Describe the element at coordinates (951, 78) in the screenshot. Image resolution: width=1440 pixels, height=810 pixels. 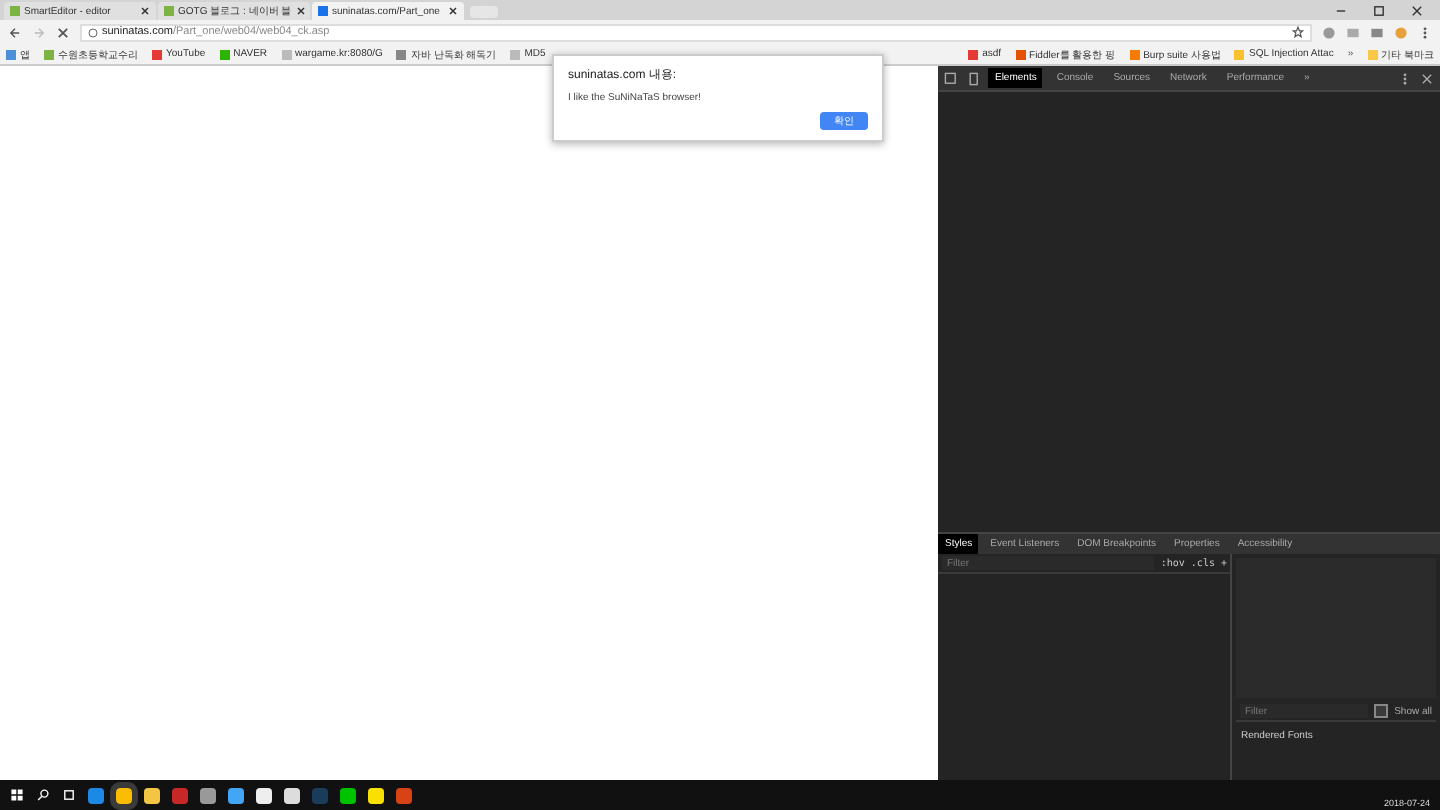
I see `inspect-icon` at that location.